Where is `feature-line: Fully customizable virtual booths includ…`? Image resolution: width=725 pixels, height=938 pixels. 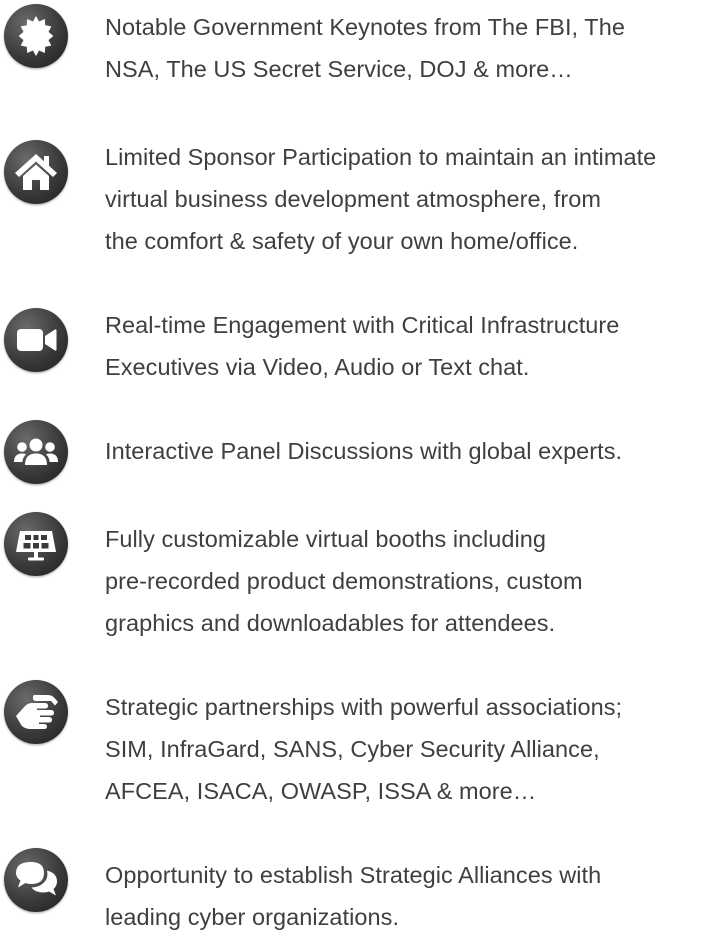
feature-line: Fully customizable virtual booths includ… is located at coordinates (326, 539).